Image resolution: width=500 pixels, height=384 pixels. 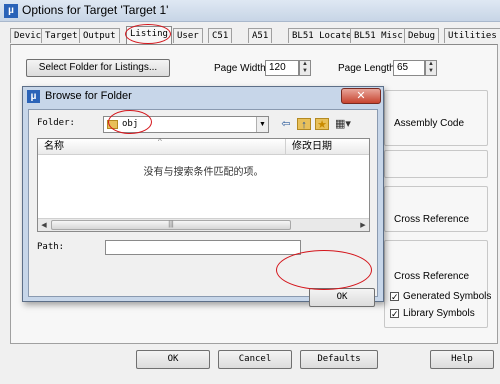 I want to click on generated-symbols-label: Generated Symbols, so click(x=447, y=296).